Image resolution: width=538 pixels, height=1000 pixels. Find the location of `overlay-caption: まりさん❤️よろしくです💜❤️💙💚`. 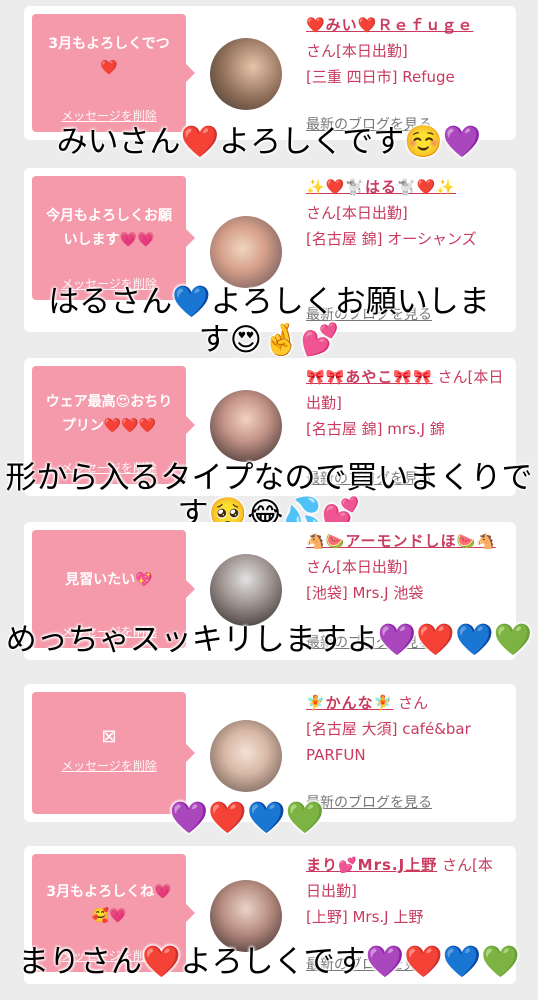

overlay-caption: まりさん❤️よろしくです💜❤️💙💚 is located at coordinates (269, 962).